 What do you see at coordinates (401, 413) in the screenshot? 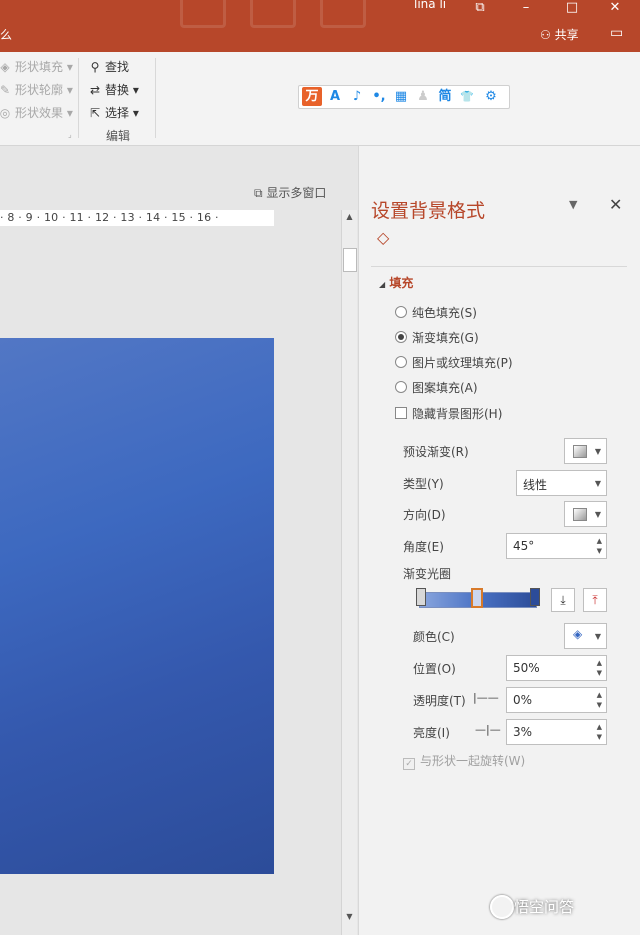
I see `checkbox` at bounding box center [401, 413].